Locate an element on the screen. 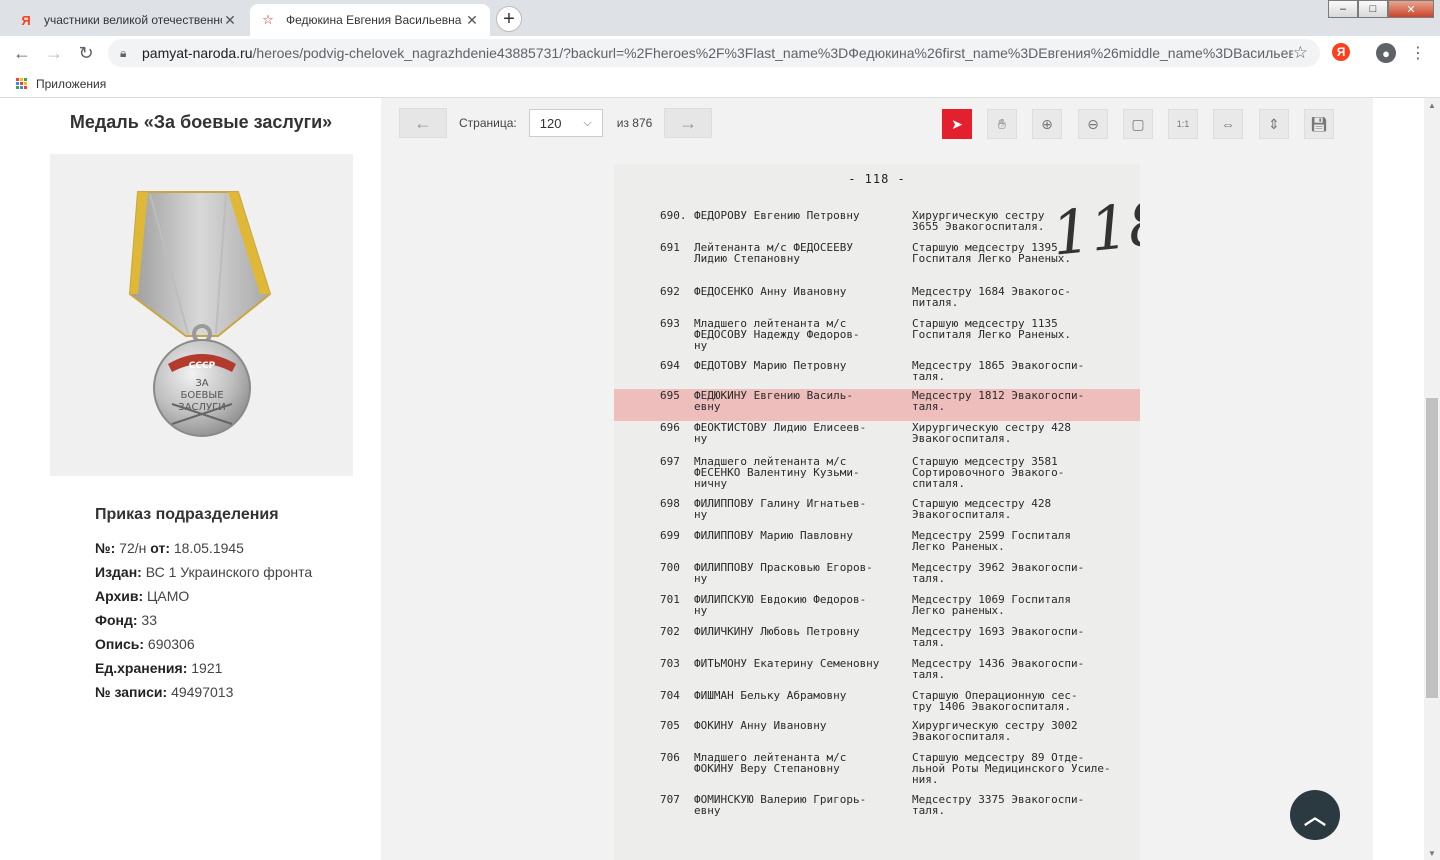 The image size is (1440, 860). zoom-in-icon: ⊕ is located at coordinates (1047, 124).